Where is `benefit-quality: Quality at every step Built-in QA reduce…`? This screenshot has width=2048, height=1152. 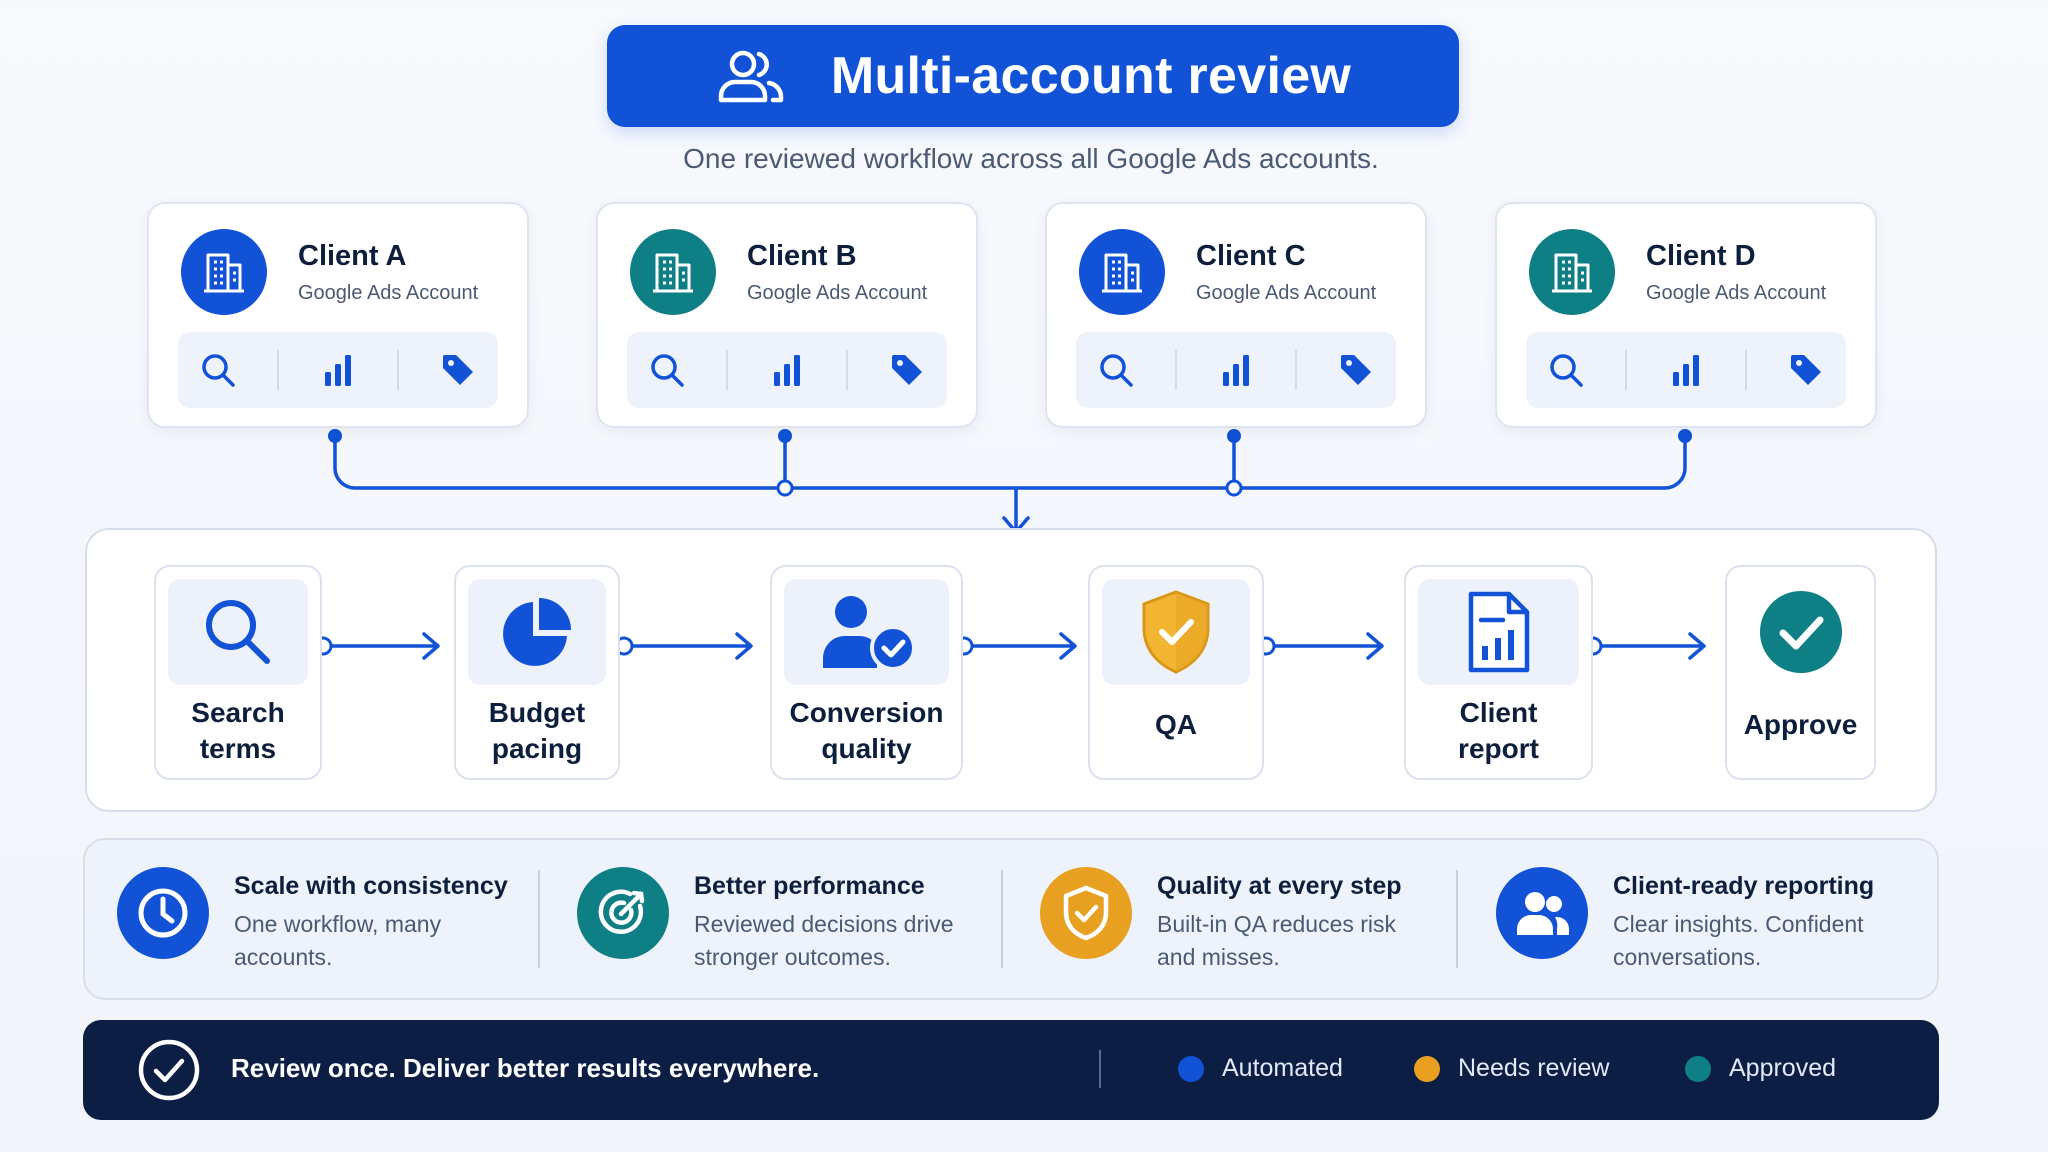 benefit-quality: Quality at every step Built-in QA reduce… is located at coordinates (1250, 918).